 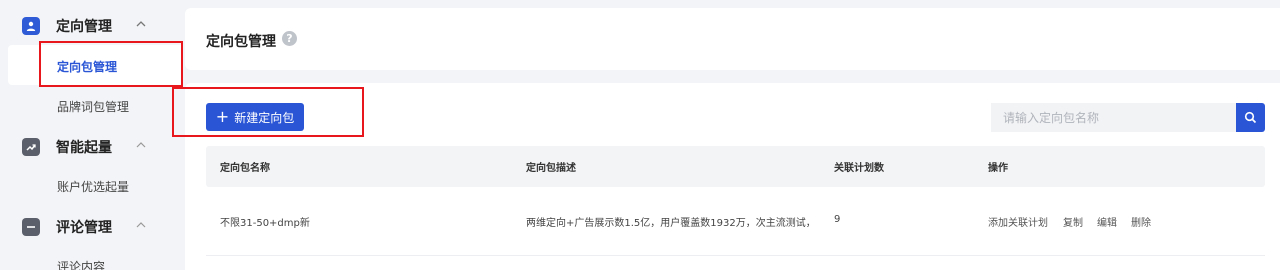 I want to click on new-button-label: 新建定向包, so click(x=264, y=117).